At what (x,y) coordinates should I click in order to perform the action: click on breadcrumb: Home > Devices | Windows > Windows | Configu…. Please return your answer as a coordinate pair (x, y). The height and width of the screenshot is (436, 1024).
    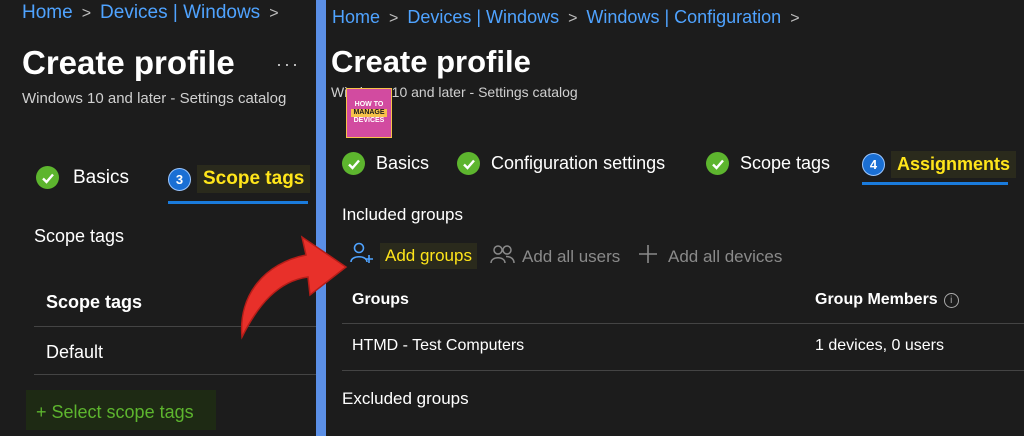
    Looking at the image, I should click on (570, 17).